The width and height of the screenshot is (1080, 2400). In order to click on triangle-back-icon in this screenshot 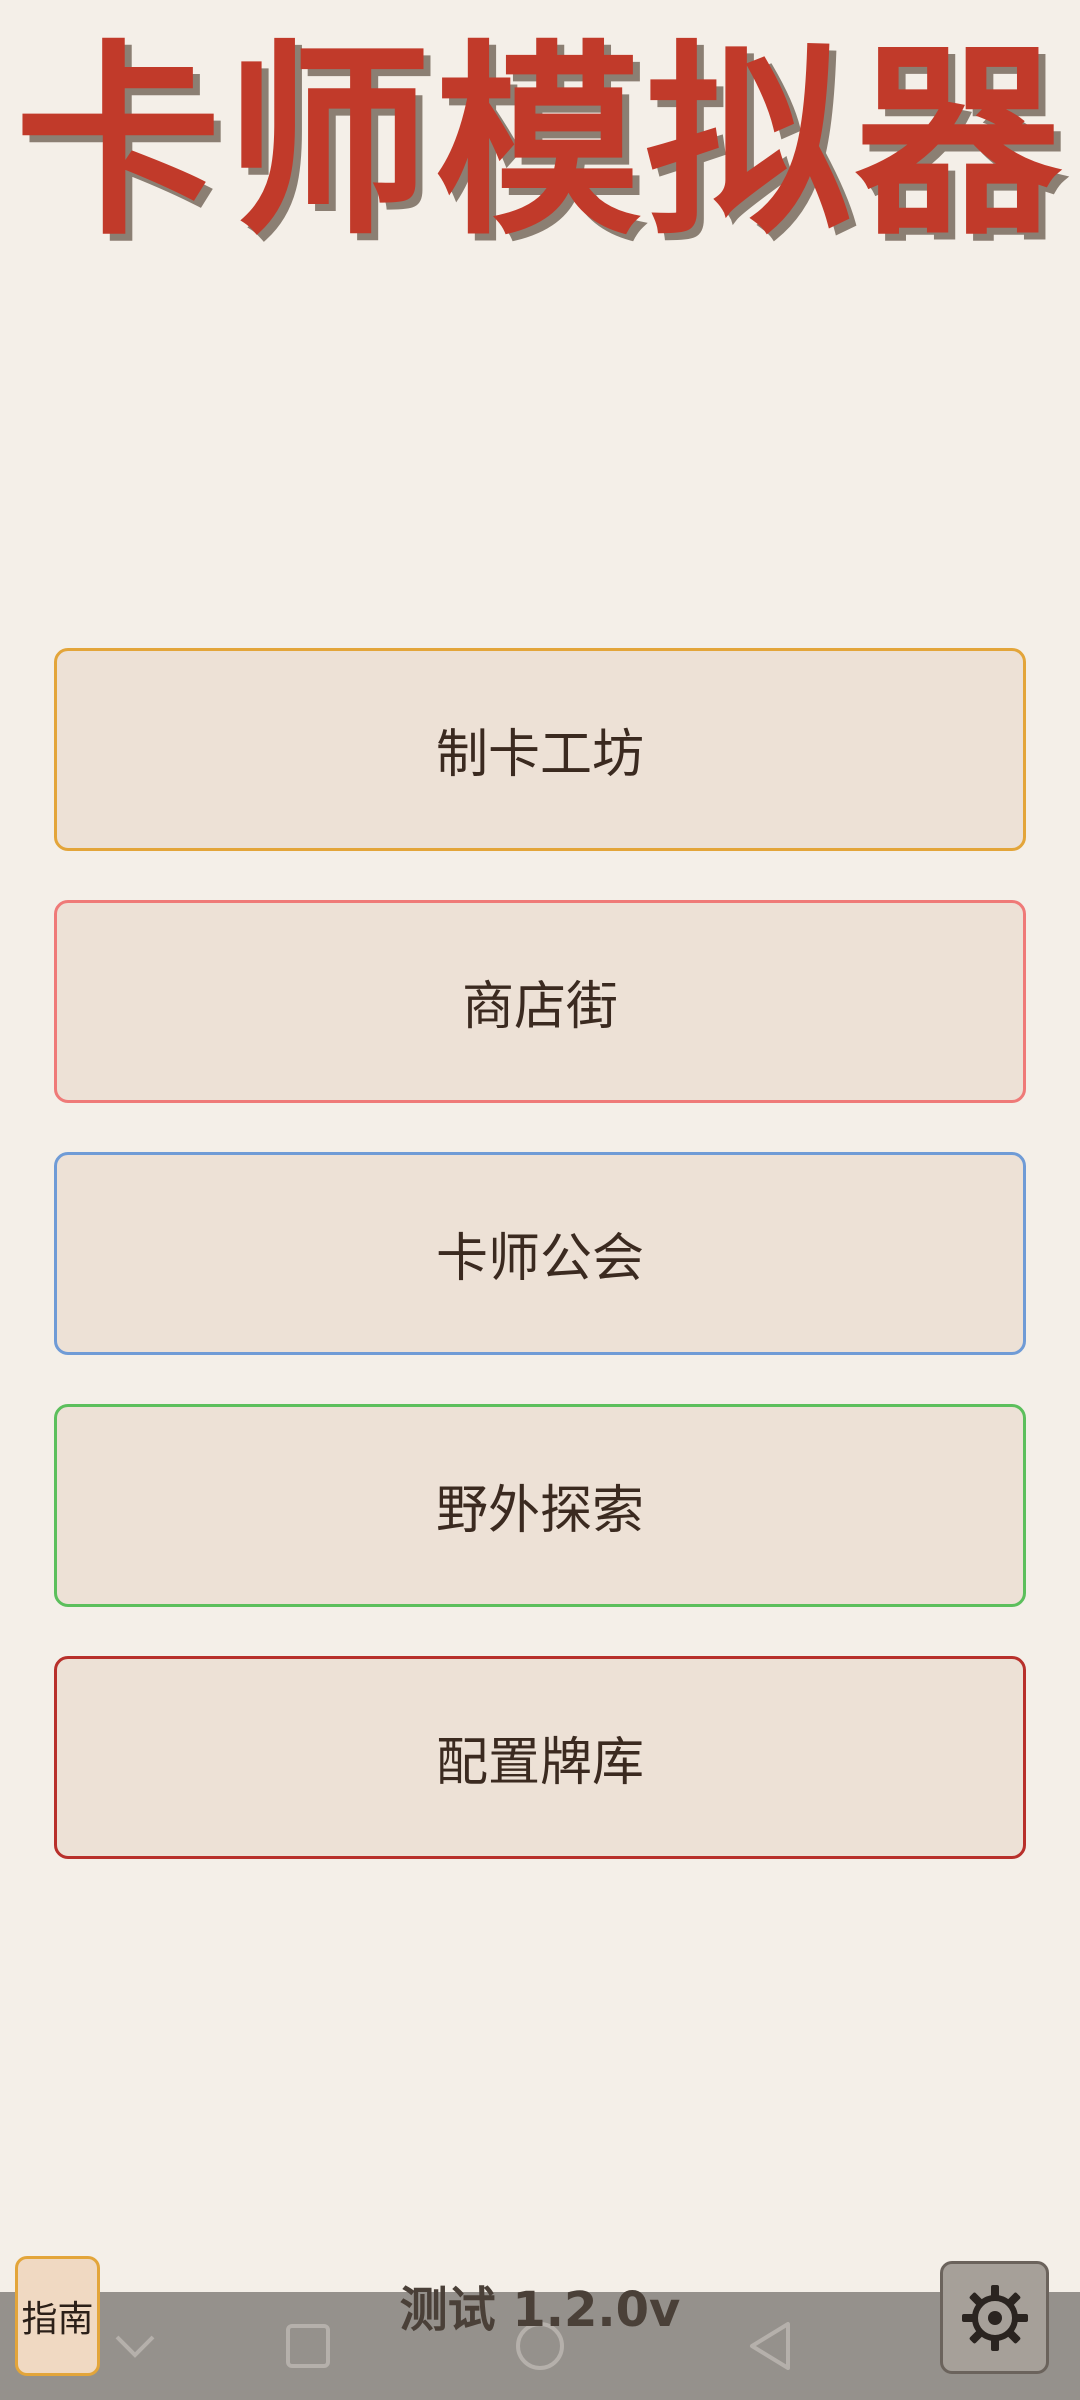, I will do `click(770, 2346)`.